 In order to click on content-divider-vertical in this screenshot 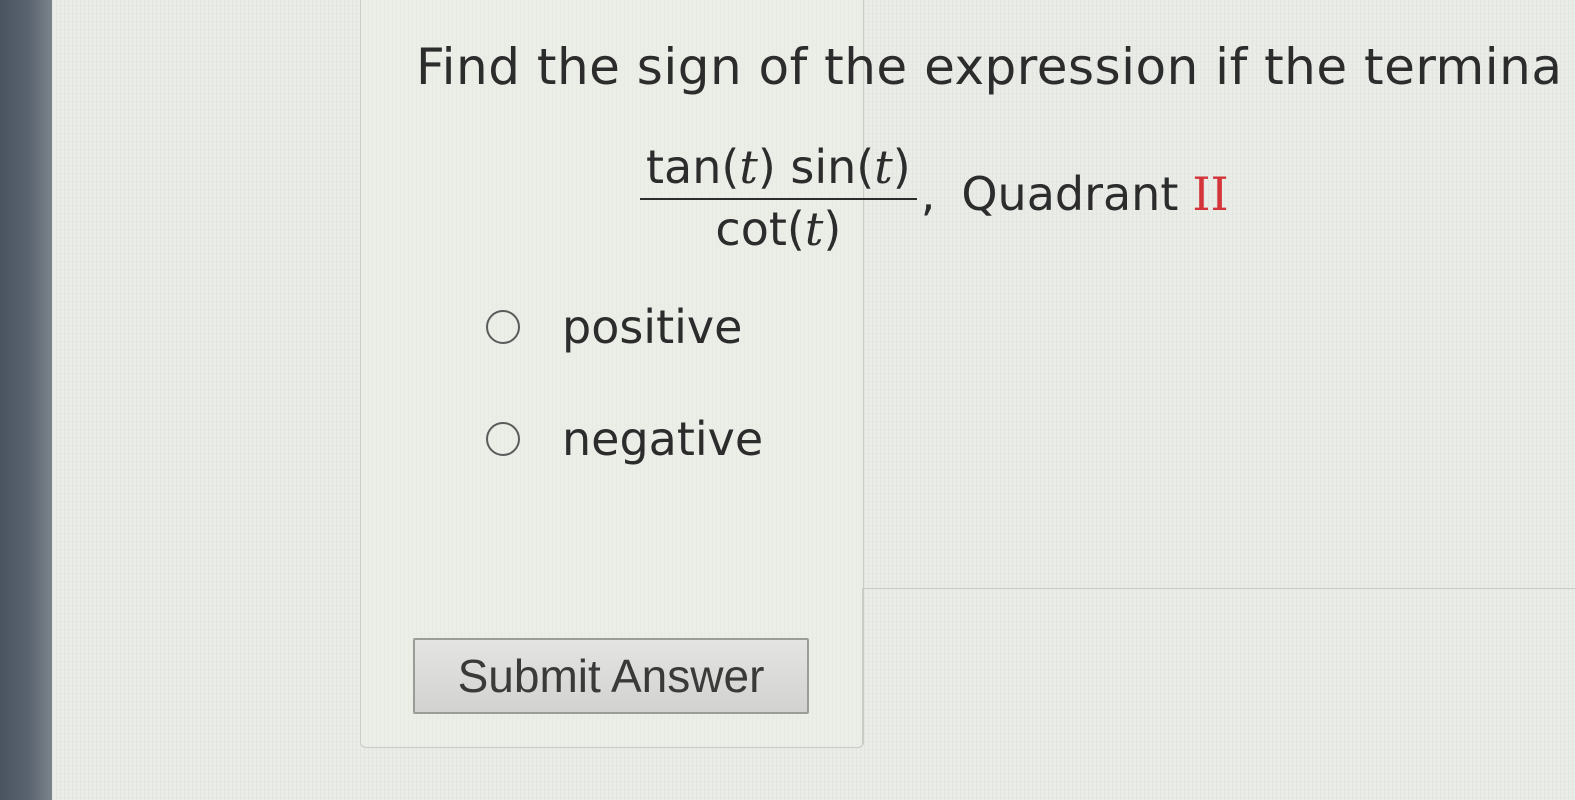, I will do `click(862, 667)`.